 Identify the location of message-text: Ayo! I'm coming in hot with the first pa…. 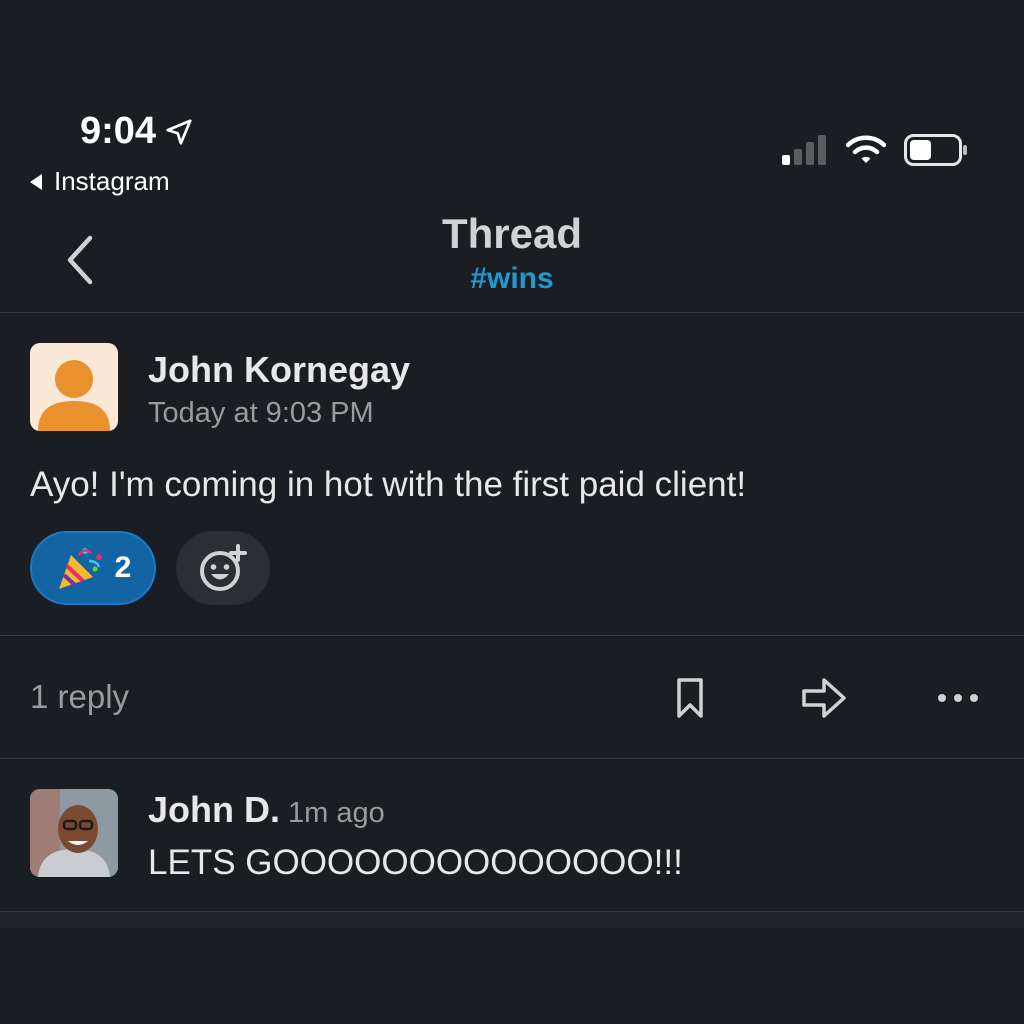
(388, 484).